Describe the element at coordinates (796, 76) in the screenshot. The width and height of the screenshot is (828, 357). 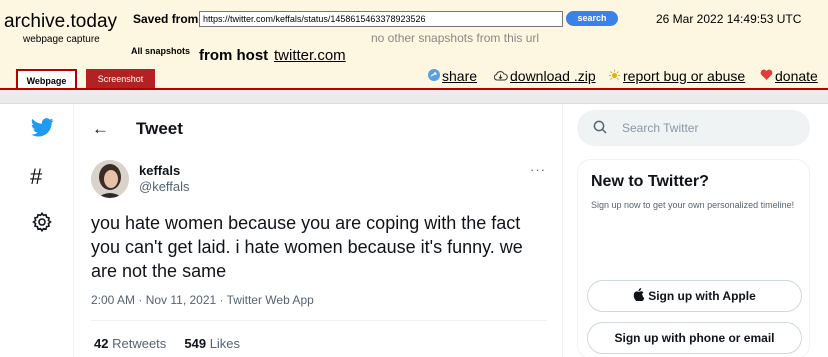
I see `donate-label: donate` at that location.